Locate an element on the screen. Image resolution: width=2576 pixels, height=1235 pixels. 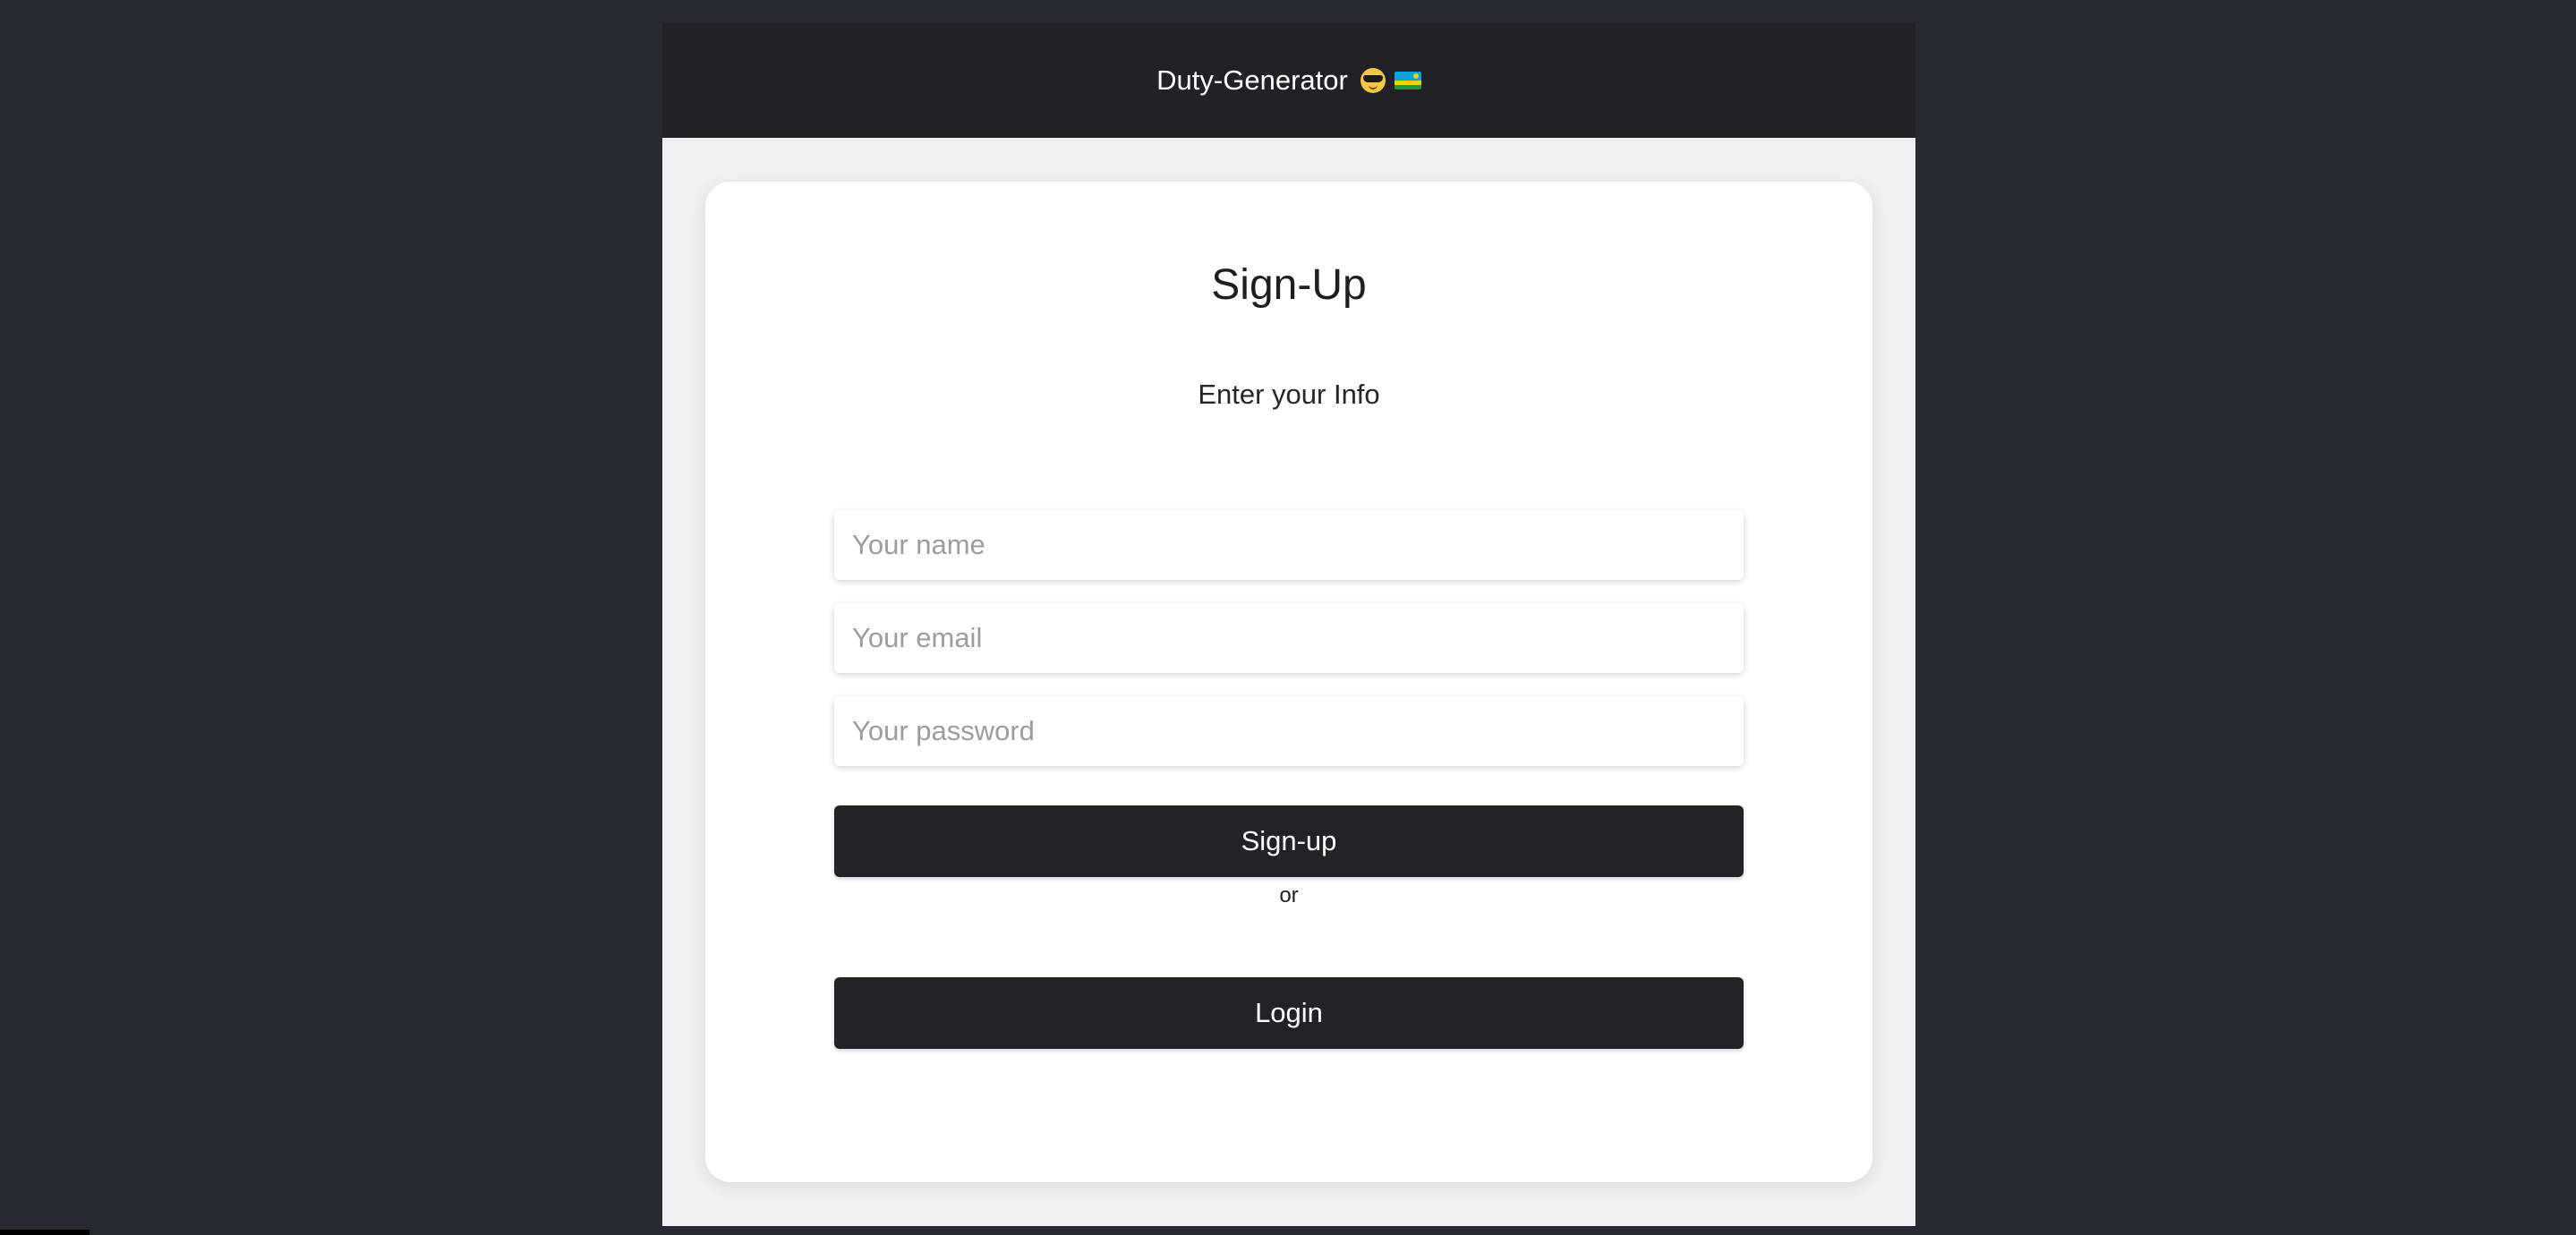
rwanda-flag-icon is located at coordinates (1407, 81).